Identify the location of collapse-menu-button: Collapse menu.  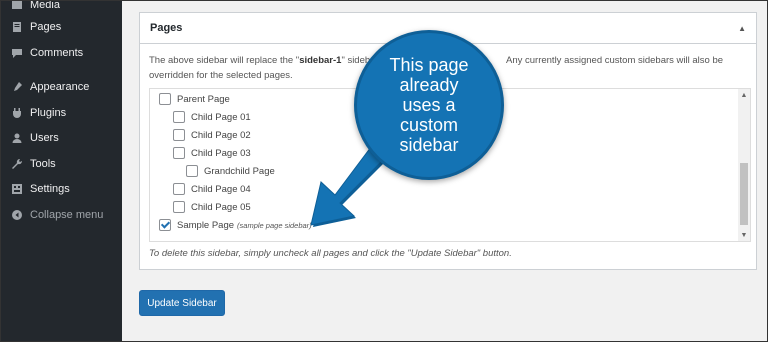
(61, 215).